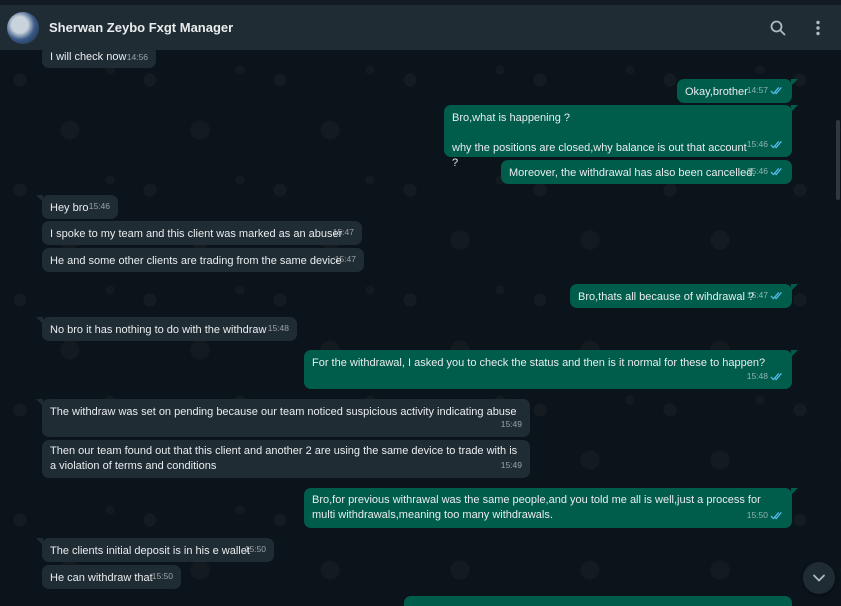  Describe the element at coordinates (838, 160) in the screenshot. I see `scrollbar-thumb` at that location.